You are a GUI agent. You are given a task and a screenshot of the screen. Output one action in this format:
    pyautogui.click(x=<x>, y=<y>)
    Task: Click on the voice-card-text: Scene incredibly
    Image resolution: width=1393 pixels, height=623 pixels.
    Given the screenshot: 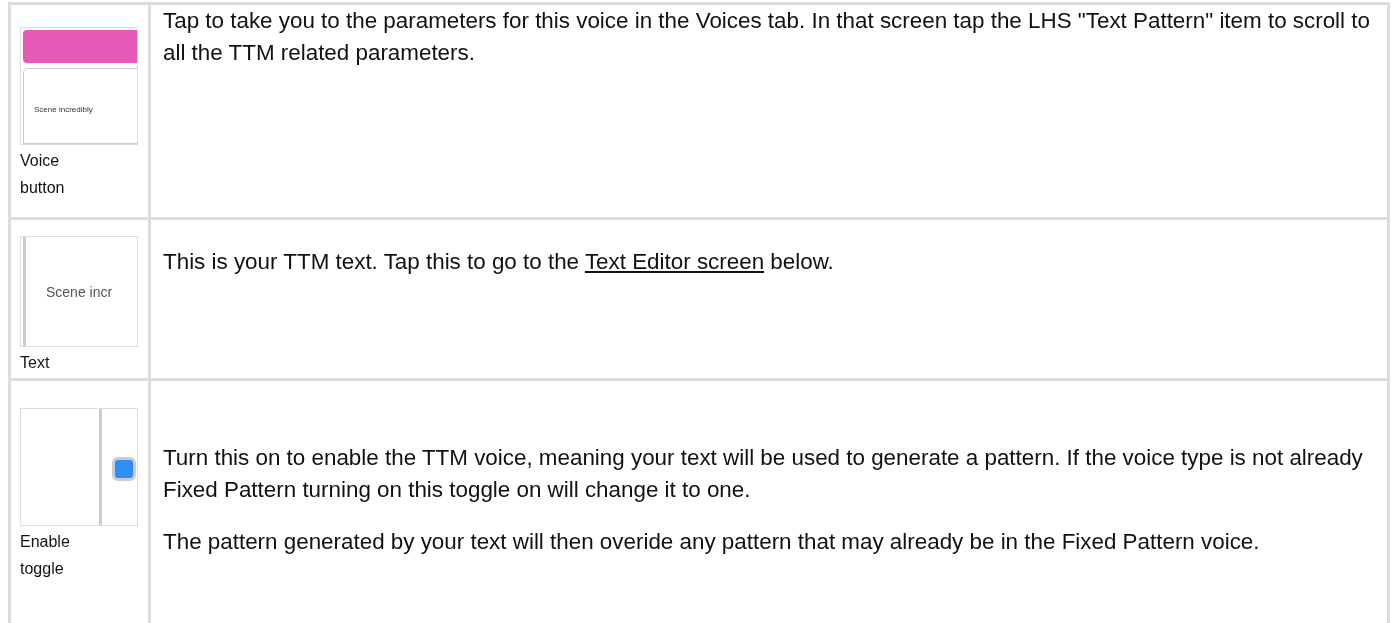 What is the action you would take?
    pyautogui.click(x=80, y=106)
    